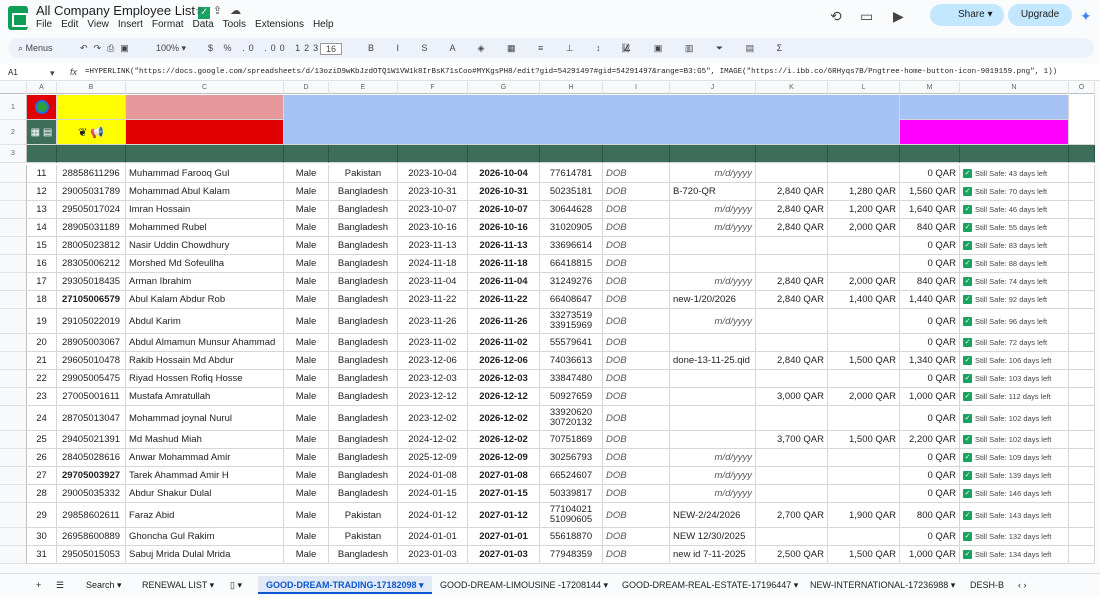 The height and width of the screenshot is (597, 1100). I want to click on row-qid: 29858602611, so click(91, 515).